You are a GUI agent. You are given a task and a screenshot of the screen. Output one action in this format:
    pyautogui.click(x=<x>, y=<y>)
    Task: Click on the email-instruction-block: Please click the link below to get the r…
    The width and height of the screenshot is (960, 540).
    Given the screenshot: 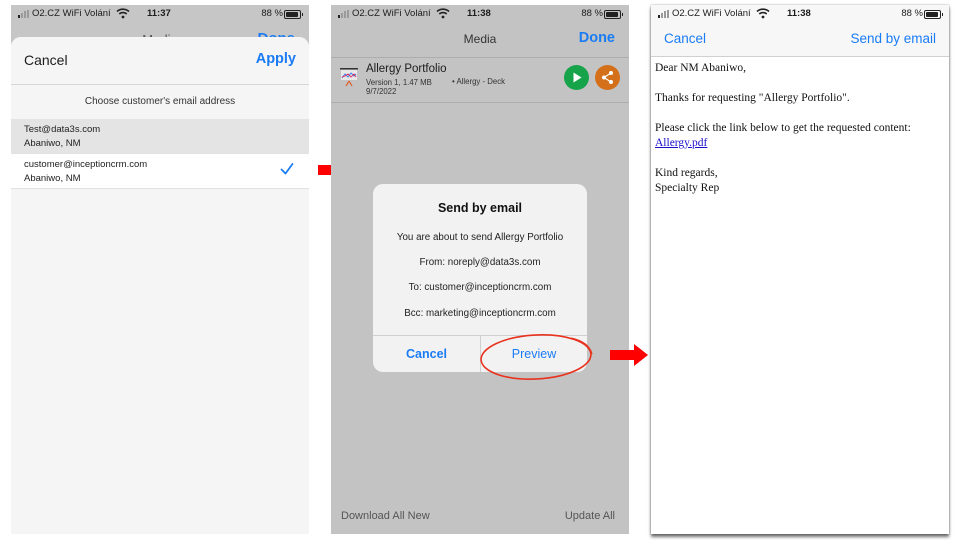 What is the action you would take?
    pyautogui.click(x=800, y=136)
    